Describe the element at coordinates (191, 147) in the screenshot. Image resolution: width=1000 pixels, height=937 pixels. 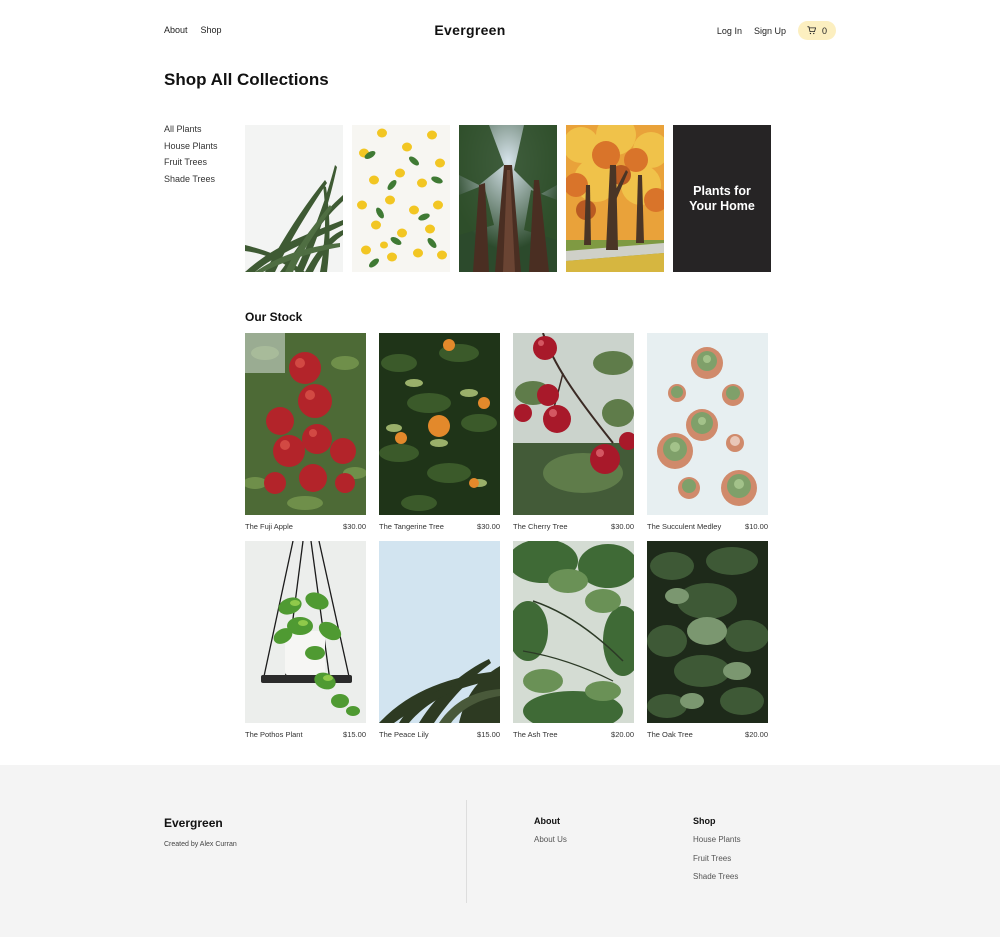
I see `sidebar-item-house-plants: House Plants` at that location.